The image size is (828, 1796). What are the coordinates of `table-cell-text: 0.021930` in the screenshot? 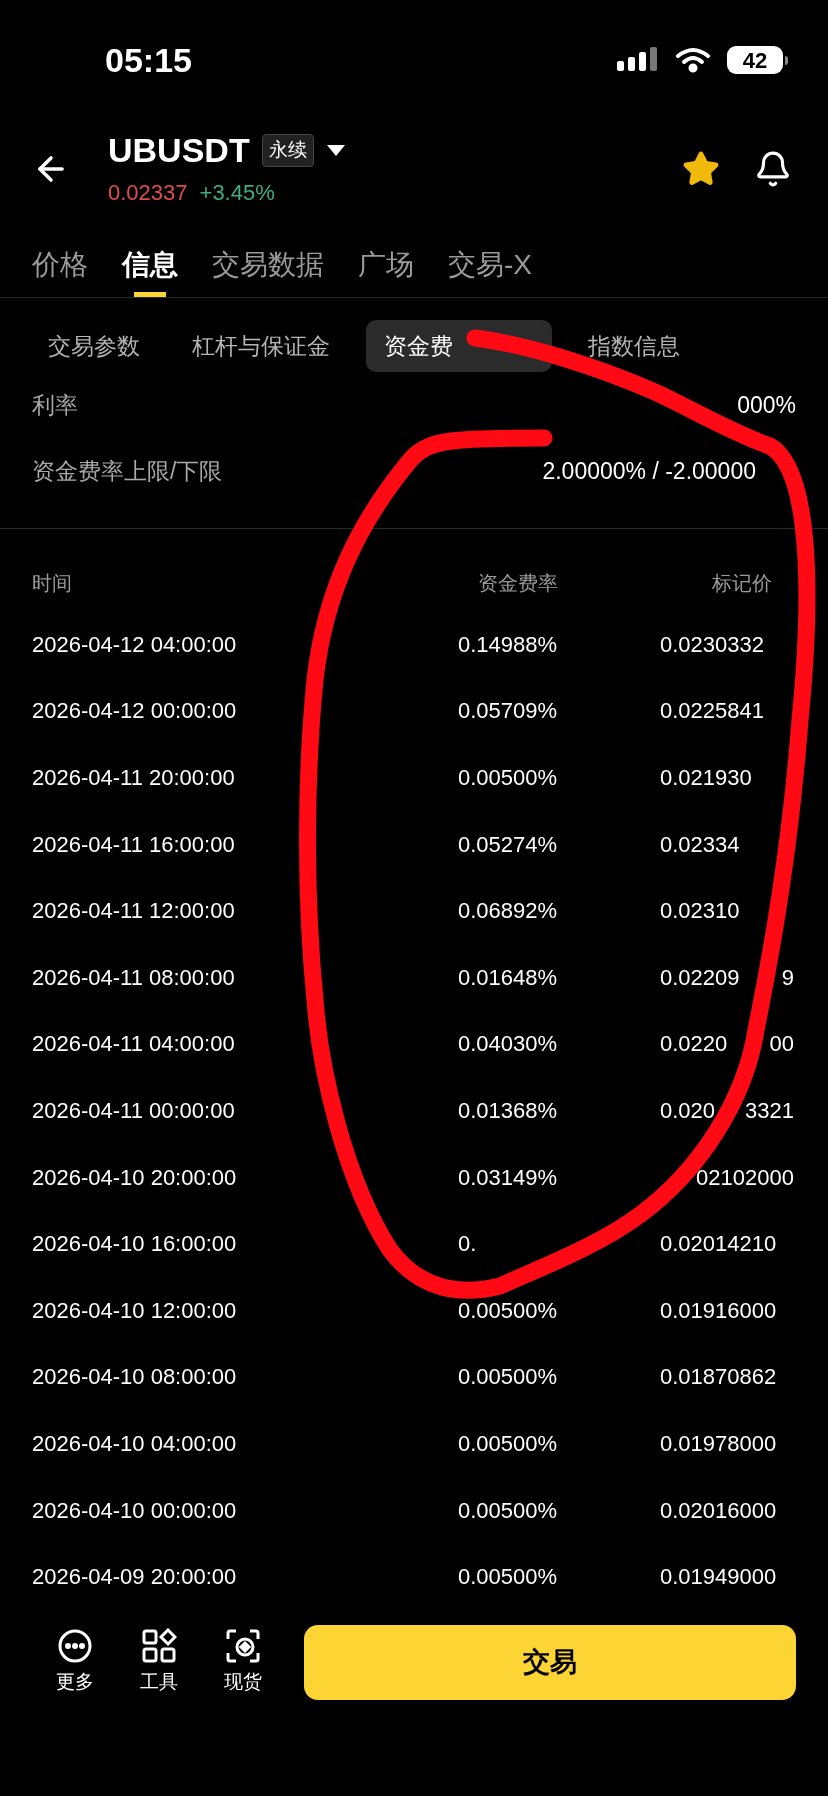 It's located at (706, 778).